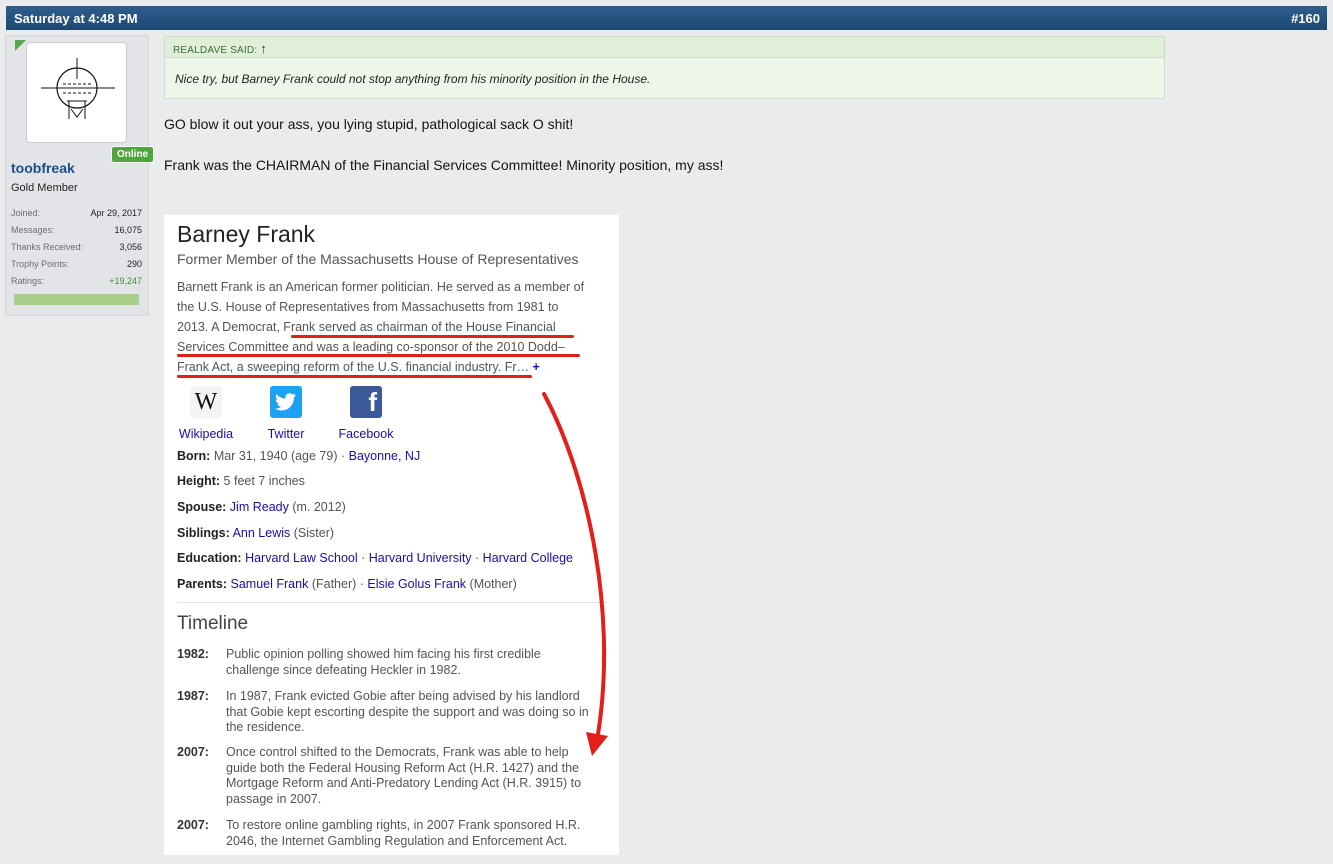 This screenshot has width=1333, height=864. I want to click on stat-value: Apr 29, 2017, so click(116, 213).